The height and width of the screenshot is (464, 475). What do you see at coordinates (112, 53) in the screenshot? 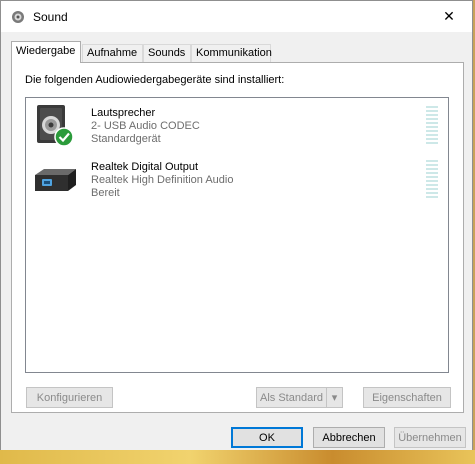
I see `tab-aufnahme: Aufnahme` at bounding box center [112, 53].